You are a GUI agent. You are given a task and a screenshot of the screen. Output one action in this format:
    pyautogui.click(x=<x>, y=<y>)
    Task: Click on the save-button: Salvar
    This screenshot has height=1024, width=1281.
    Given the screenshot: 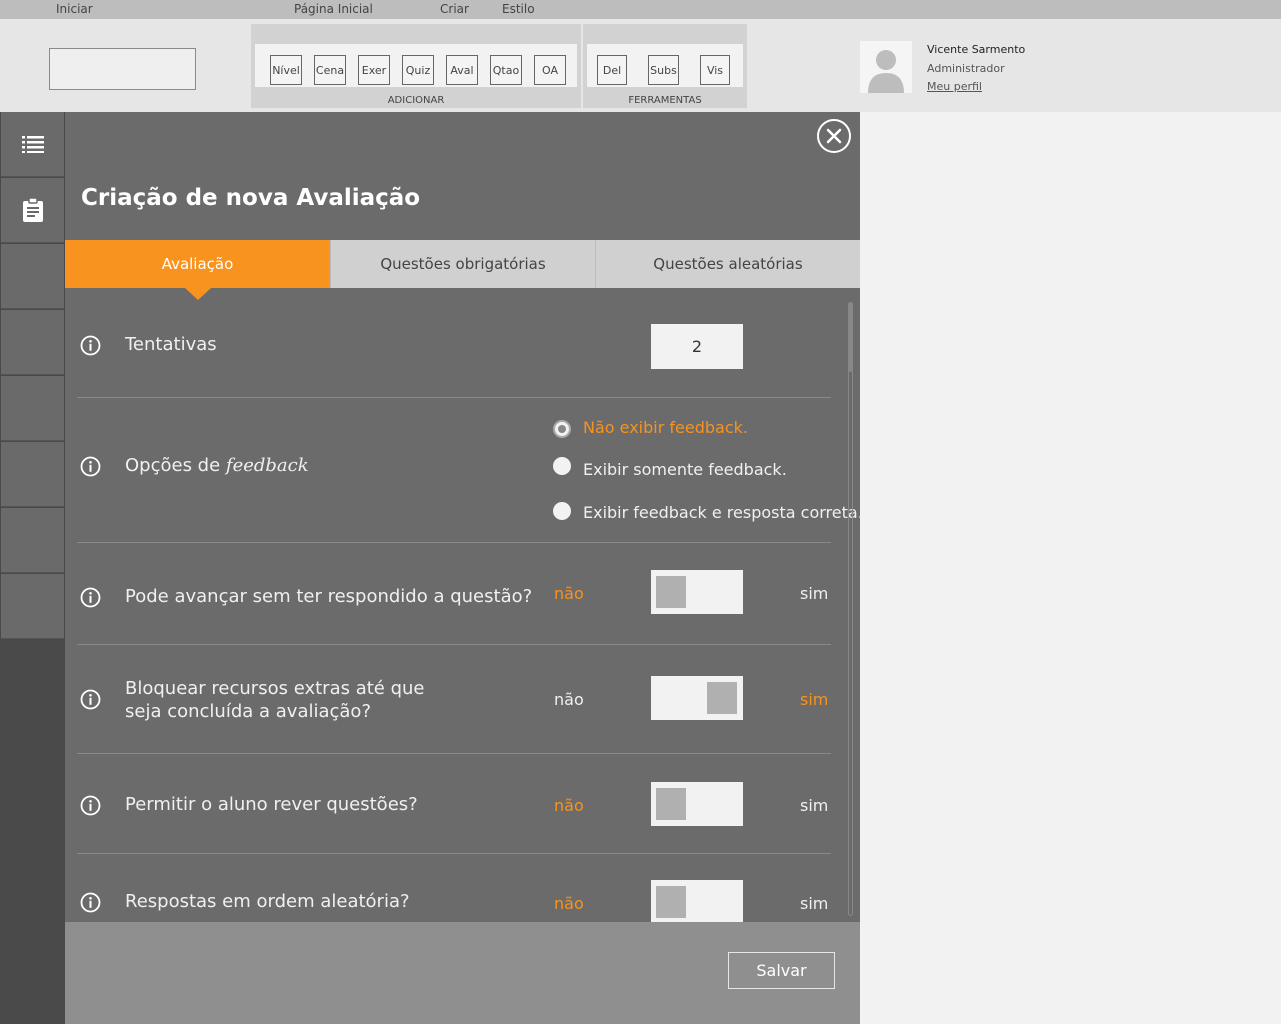 What is the action you would take?
    pyautogui.click(x=781, y=970)
    